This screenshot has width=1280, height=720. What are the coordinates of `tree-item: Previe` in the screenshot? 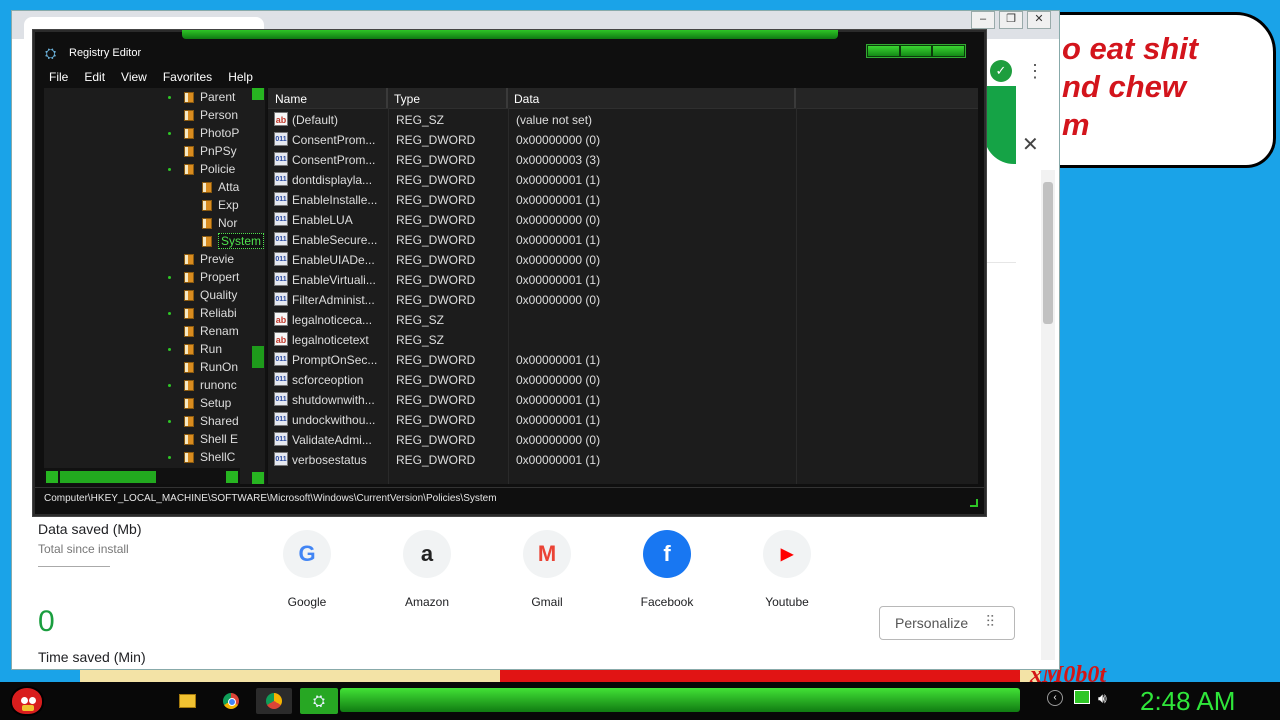 It's located at (209, 259).